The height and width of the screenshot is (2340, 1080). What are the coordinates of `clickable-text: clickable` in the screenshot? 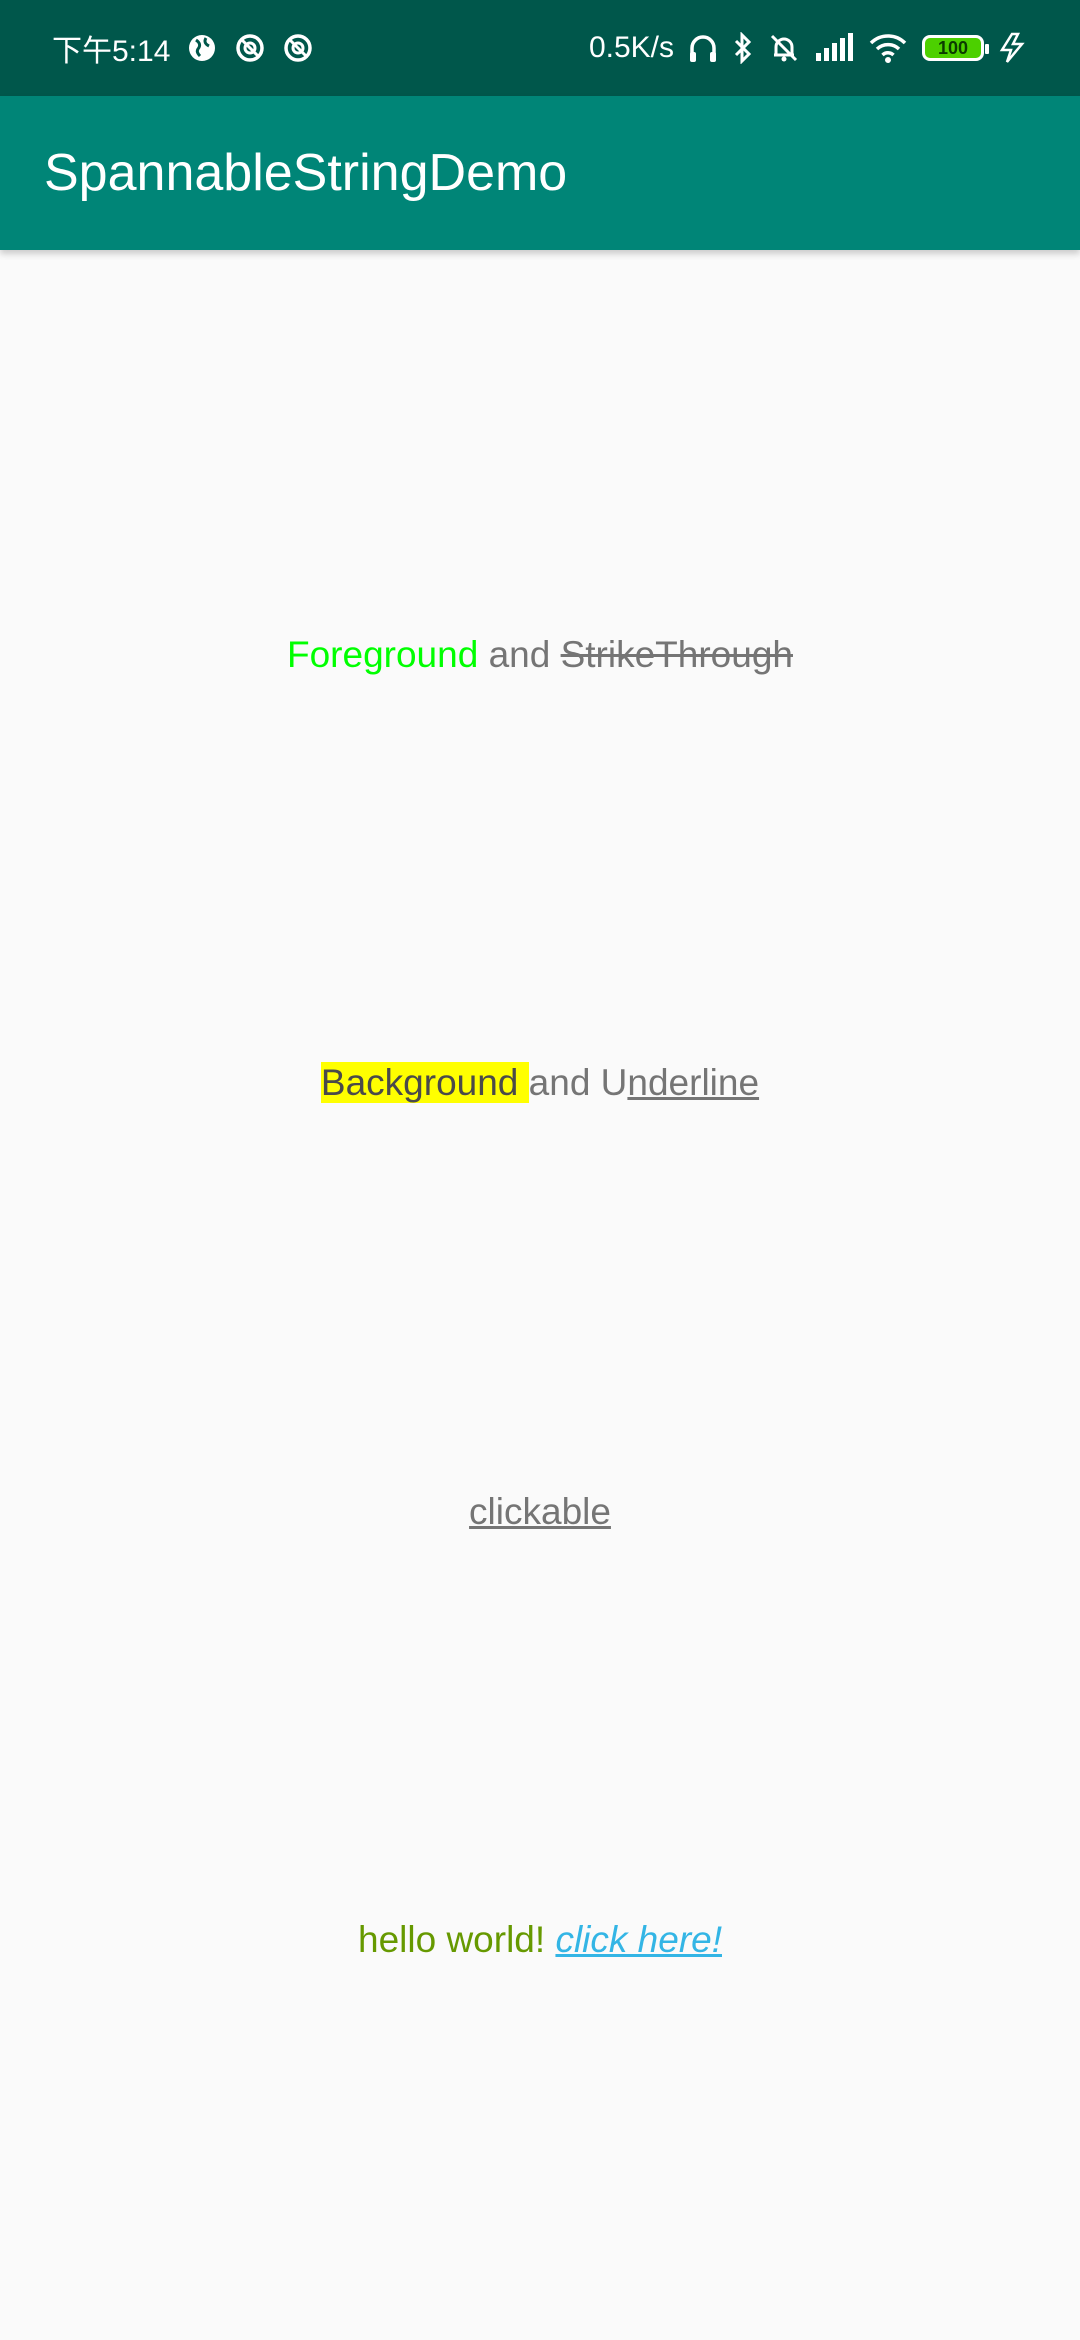 It's located at (540, 1512).